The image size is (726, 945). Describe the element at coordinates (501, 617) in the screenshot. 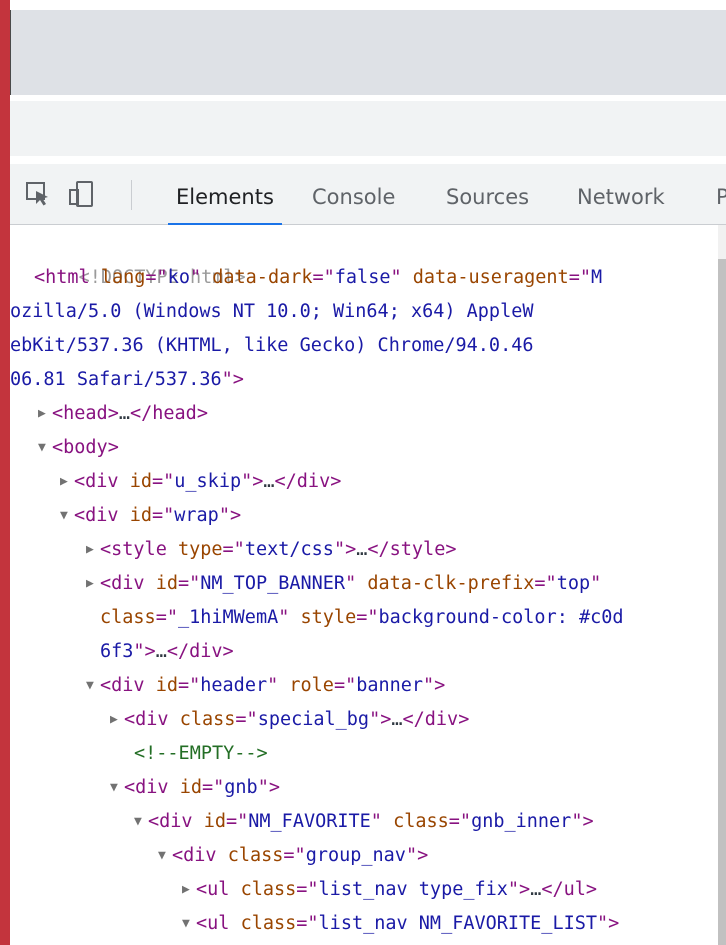

I see `attr-value: background-color: #c0d` at that location.